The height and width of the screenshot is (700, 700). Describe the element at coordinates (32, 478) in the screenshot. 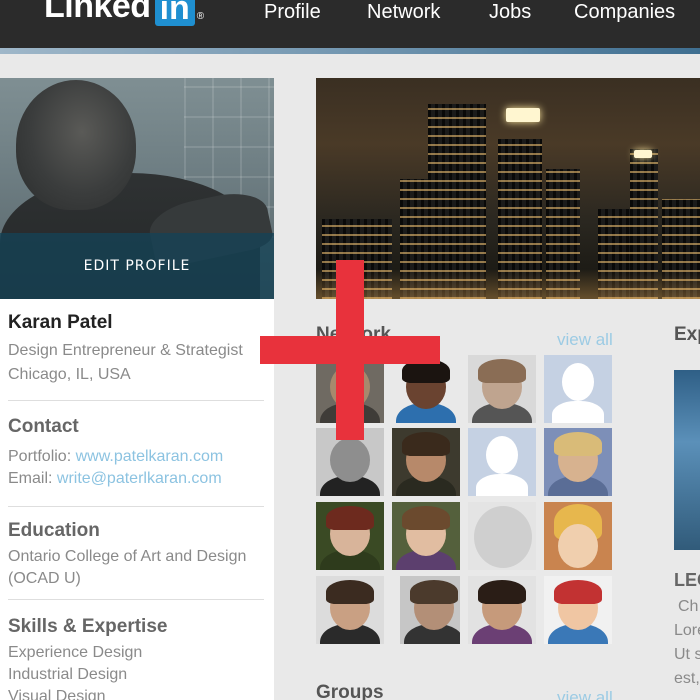

I see `email-label: Email:` at that location.